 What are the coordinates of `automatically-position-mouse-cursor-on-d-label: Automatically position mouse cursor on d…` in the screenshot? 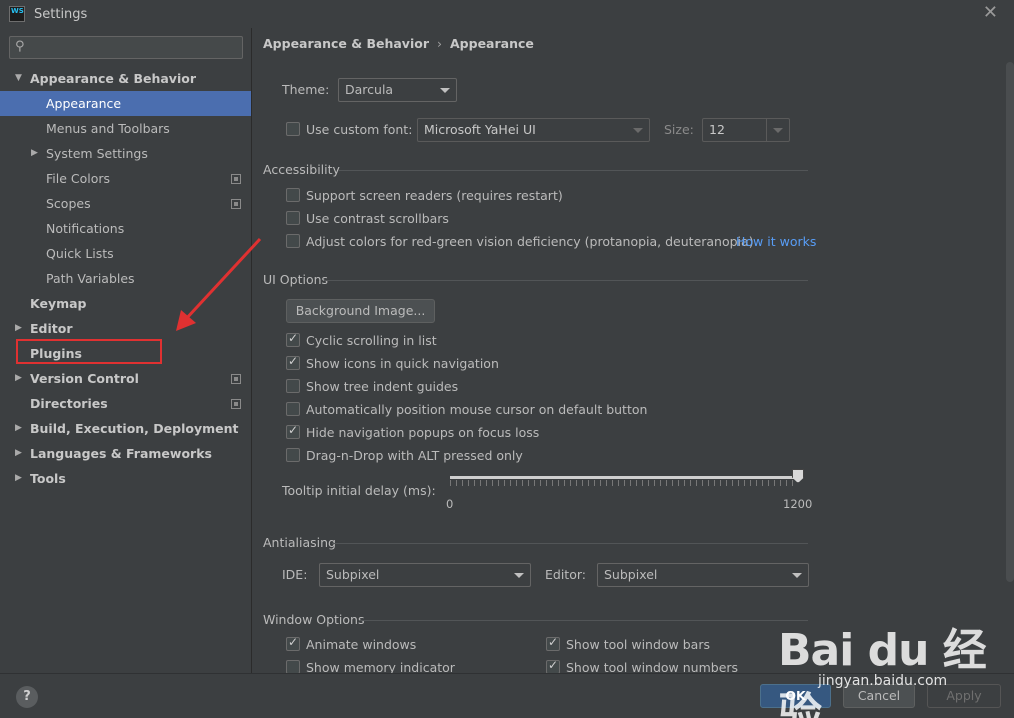 It's located at (477, 409).